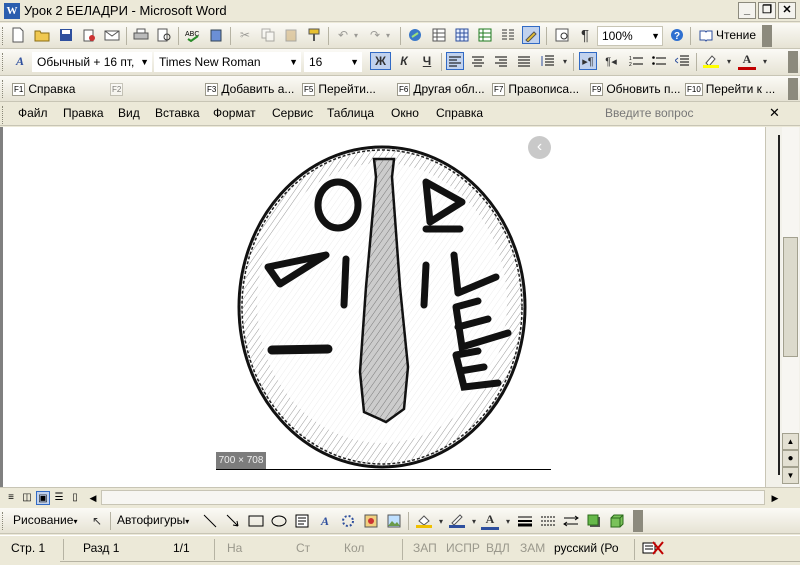 The image size is (800, 565). Describe the element at coordinates (562, 35) in the screenshot. I see `document-map-icon` at that location.